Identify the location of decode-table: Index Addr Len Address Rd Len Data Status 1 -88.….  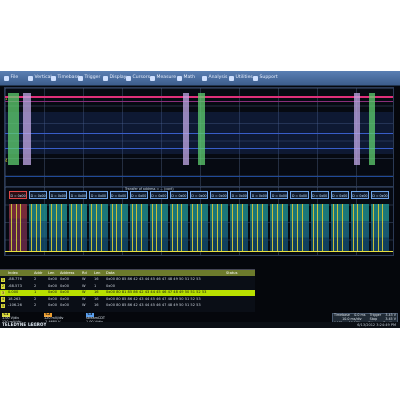
(127, 290).